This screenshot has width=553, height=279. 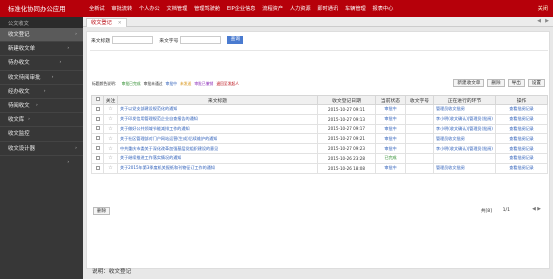 What do you see at coordinates (110, 100) in the screenshot?
I see `column-header: 关注` at bounding box center [110, 100].